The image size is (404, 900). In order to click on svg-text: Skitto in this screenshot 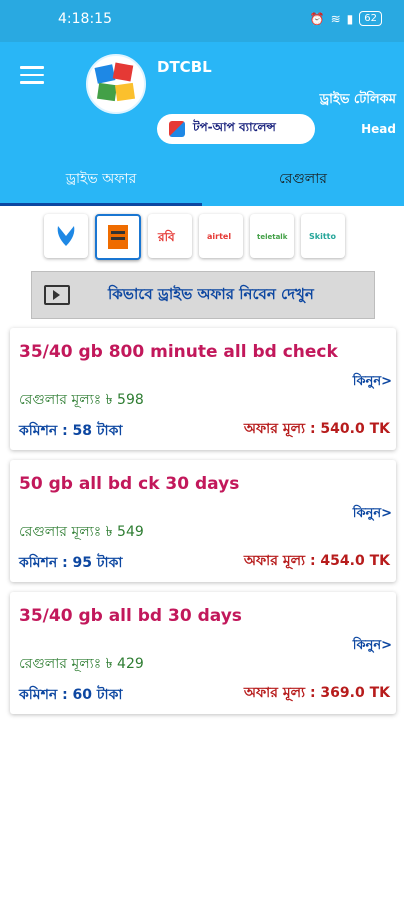, I will do `click(322, 236)`.